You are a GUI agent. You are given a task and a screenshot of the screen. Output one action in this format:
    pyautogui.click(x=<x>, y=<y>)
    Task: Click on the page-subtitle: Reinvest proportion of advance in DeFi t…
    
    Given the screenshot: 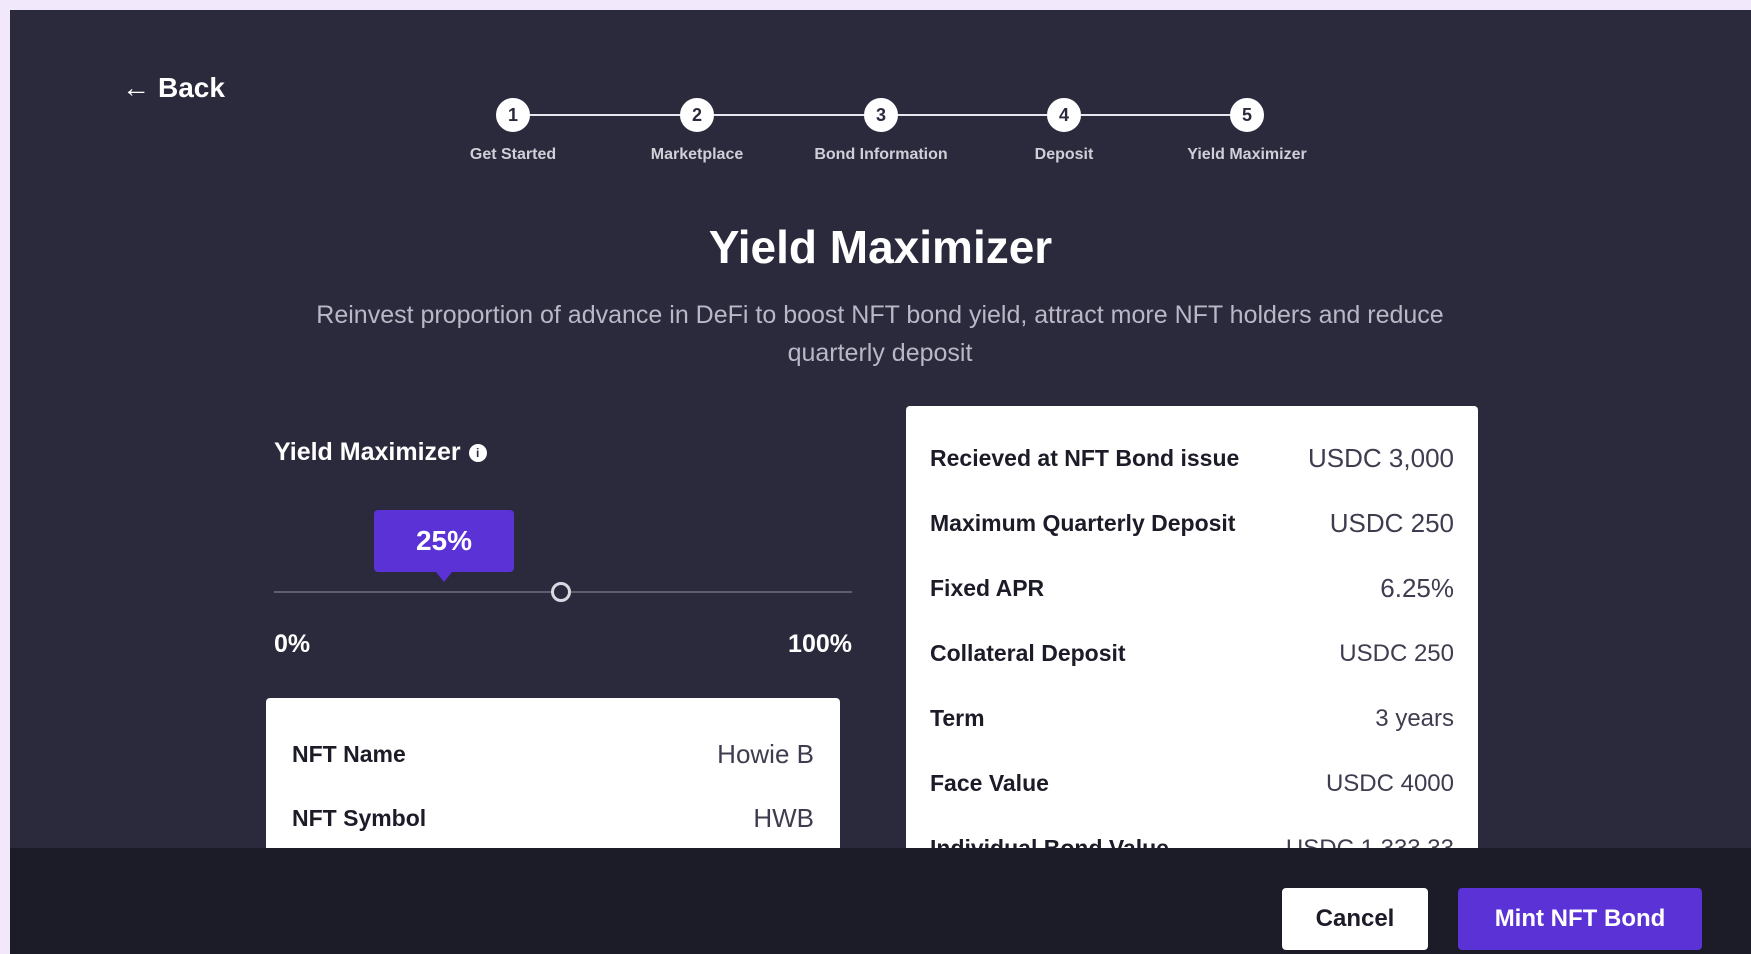 What is the action you would take?
    pyautogui.click(x=880, y=334)
    